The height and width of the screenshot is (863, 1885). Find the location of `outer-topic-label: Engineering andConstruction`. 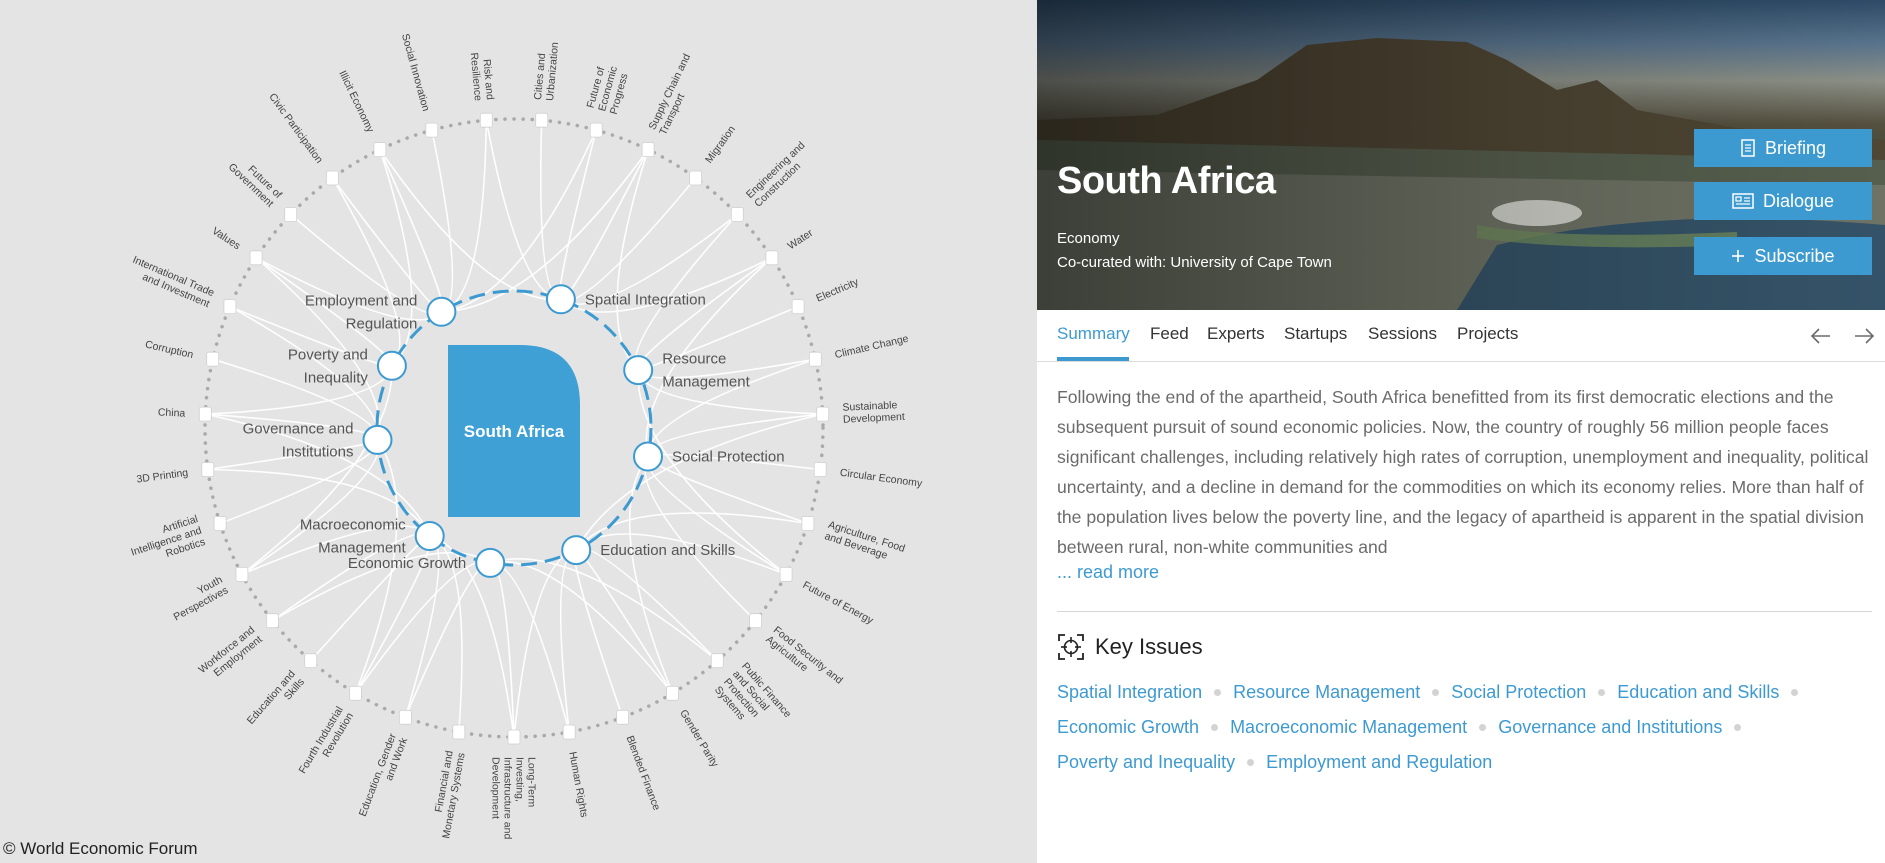

outer-topic-label: Engineering andConstruction is located at coordinates (780, 174).